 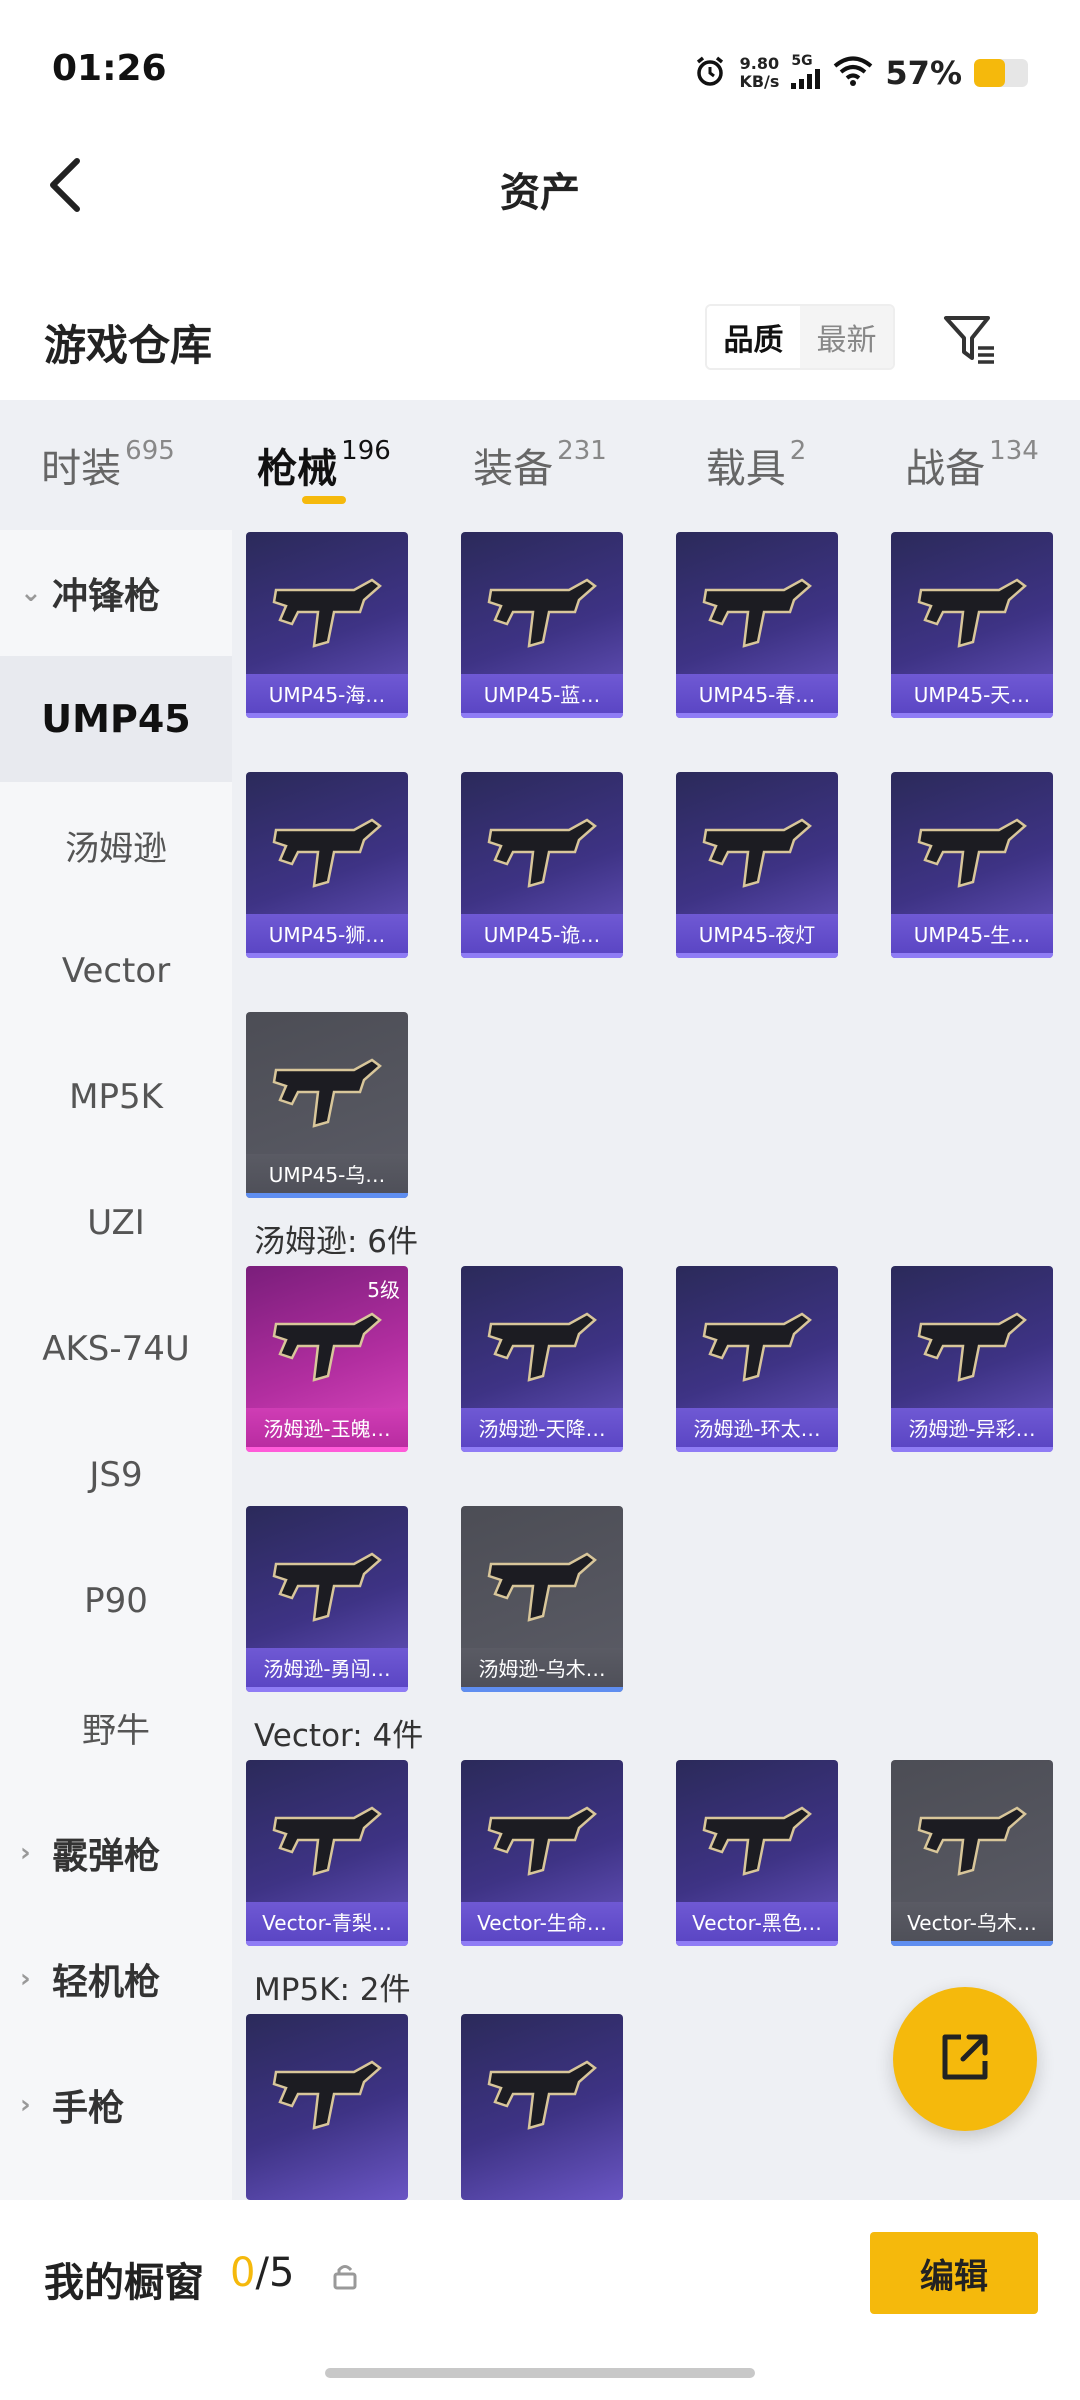 I want to click on sidebar-category-pistol: › 手枪, so click(x=116, y=2105).